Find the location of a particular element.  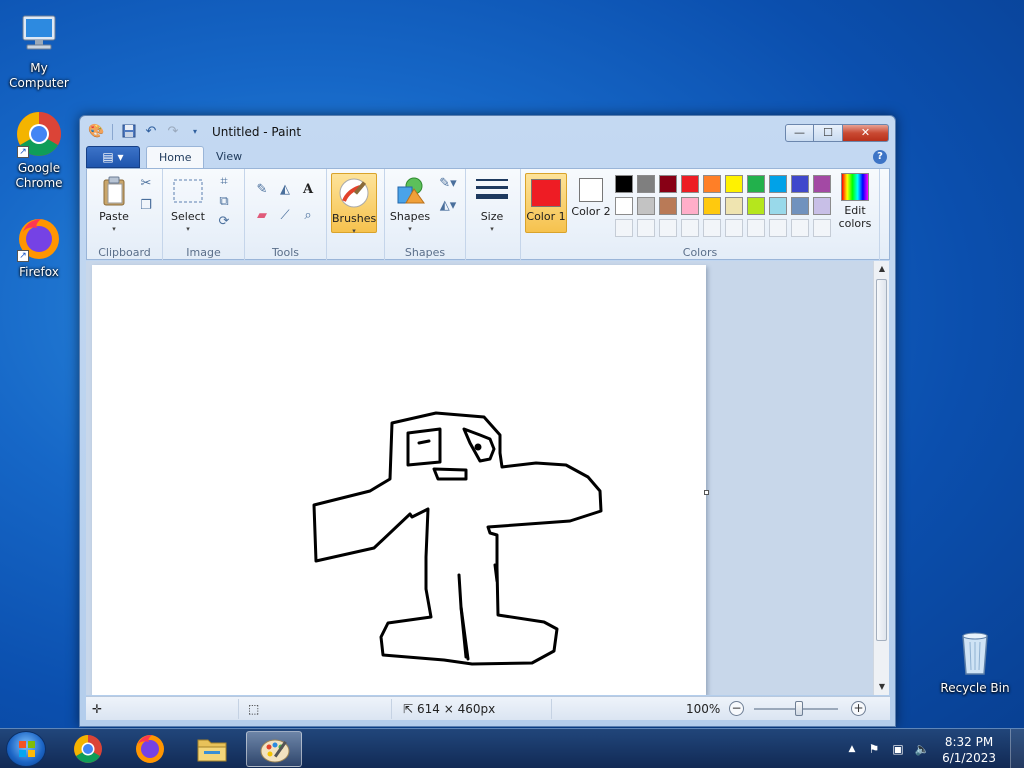

clipboard-group: Paste ▾ ✂ ❐ Clipboard is located at coordinates (125, 215).